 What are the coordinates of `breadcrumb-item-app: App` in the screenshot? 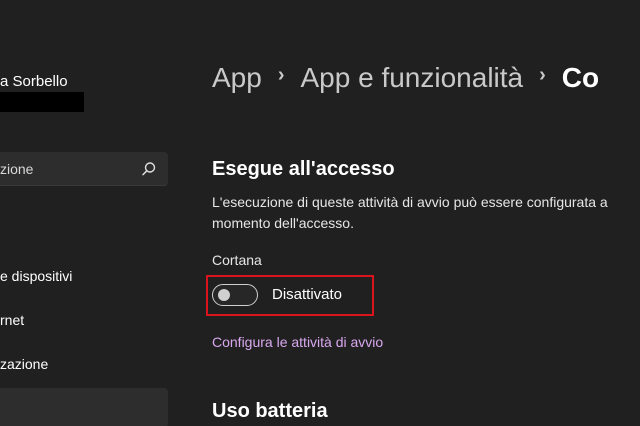 It's located at (237, 78).